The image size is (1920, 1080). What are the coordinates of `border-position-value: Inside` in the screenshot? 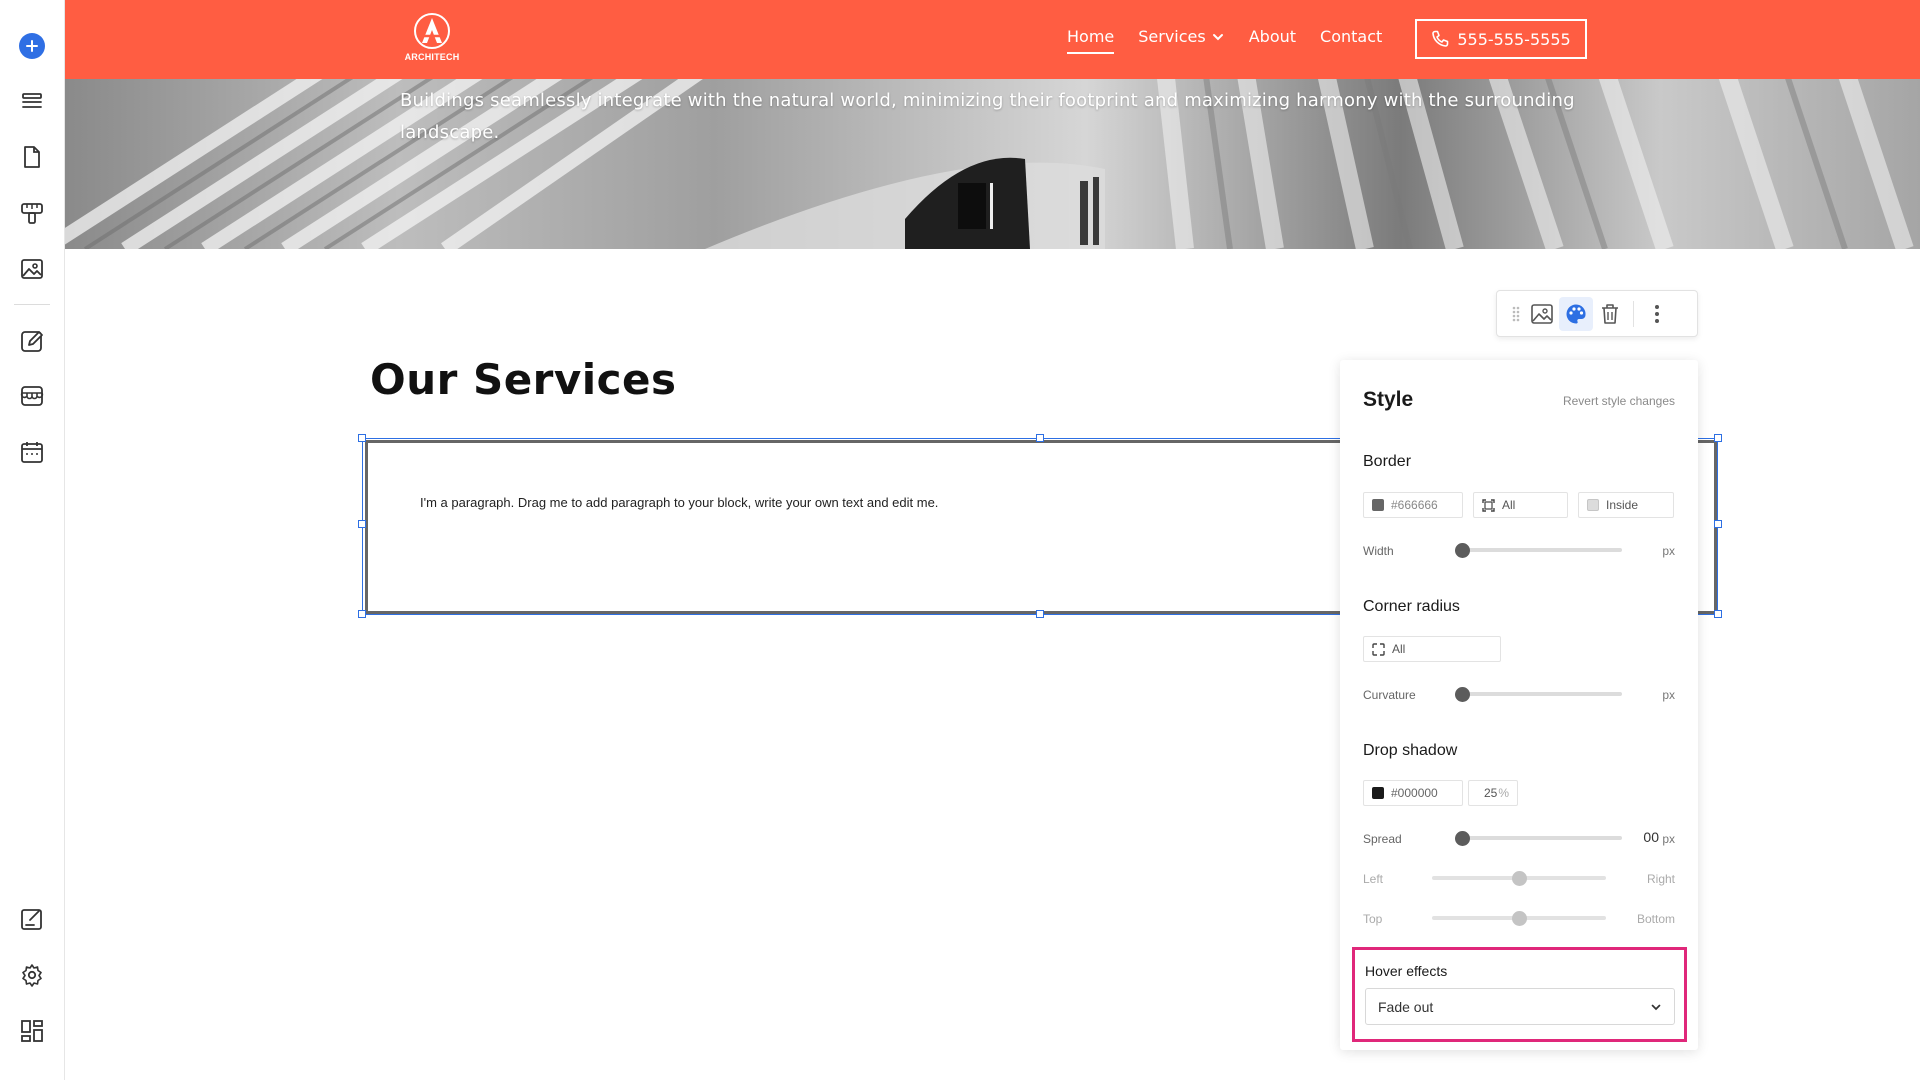 It's located at (1622, 505).